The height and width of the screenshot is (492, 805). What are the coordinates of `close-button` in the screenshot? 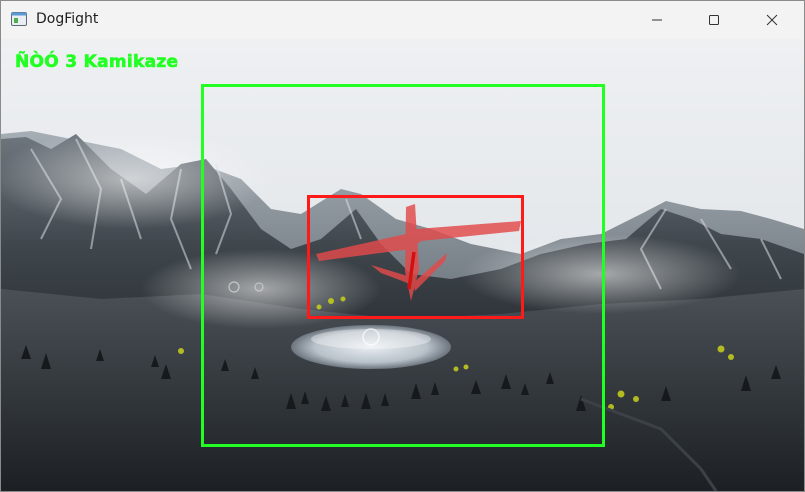 It's located at (772, 19).